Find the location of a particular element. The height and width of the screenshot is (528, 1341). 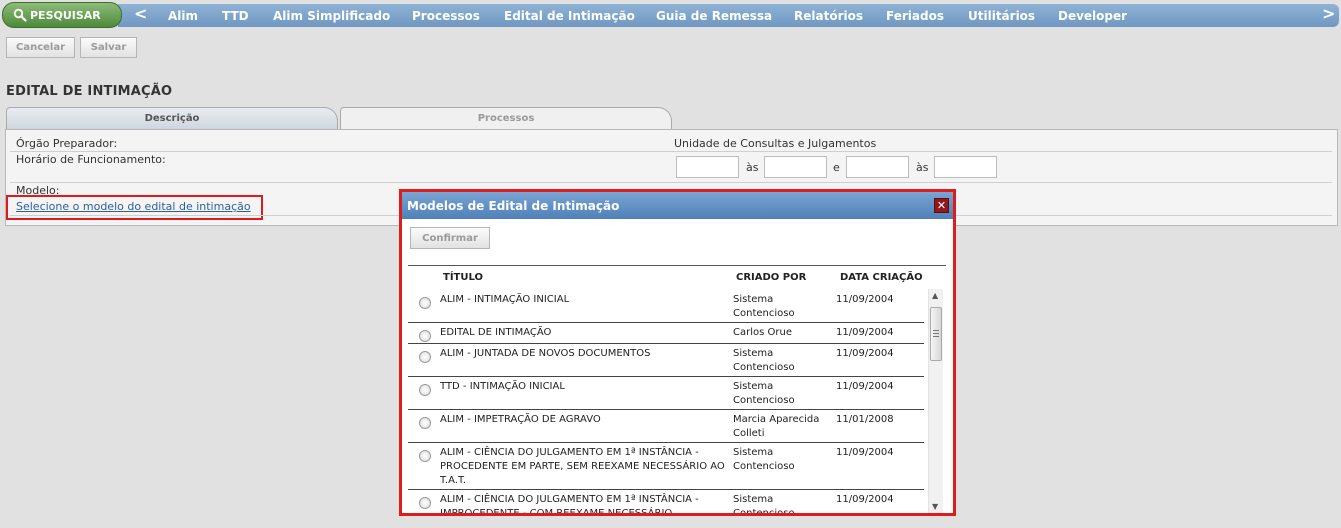

column-header-title: TÍTULO is located at coordinates (463, 277).